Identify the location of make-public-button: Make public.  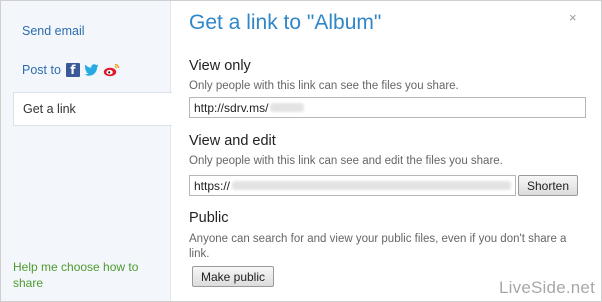
(233, 276).